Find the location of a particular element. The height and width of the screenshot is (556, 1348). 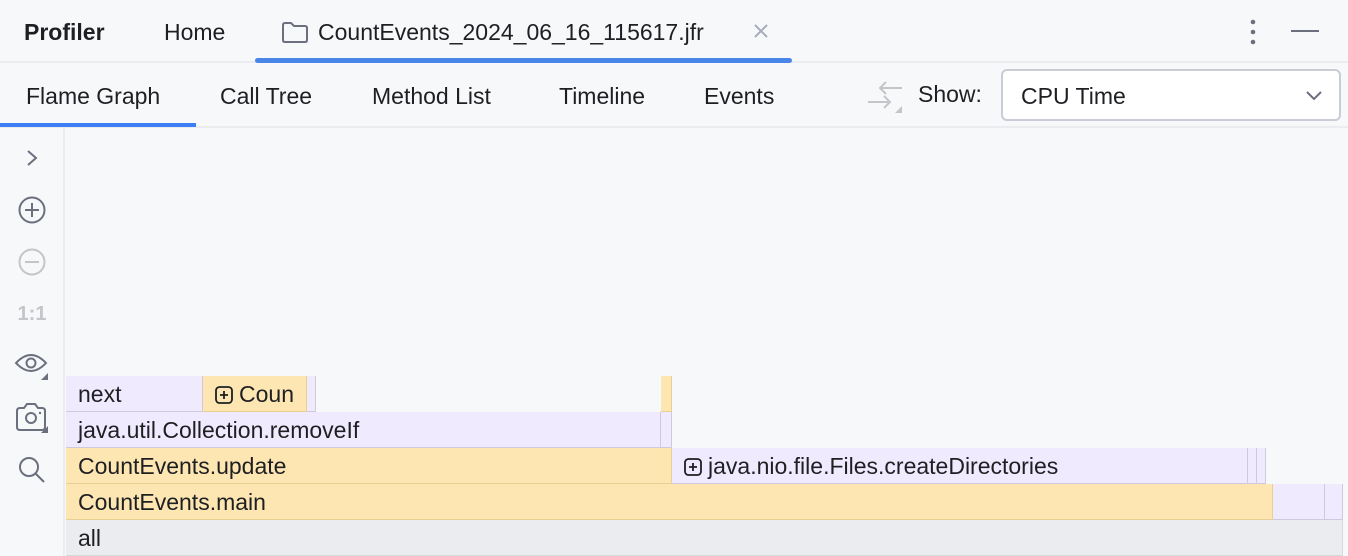

kebab-menu-icon is located at coordinates (1253, 33).